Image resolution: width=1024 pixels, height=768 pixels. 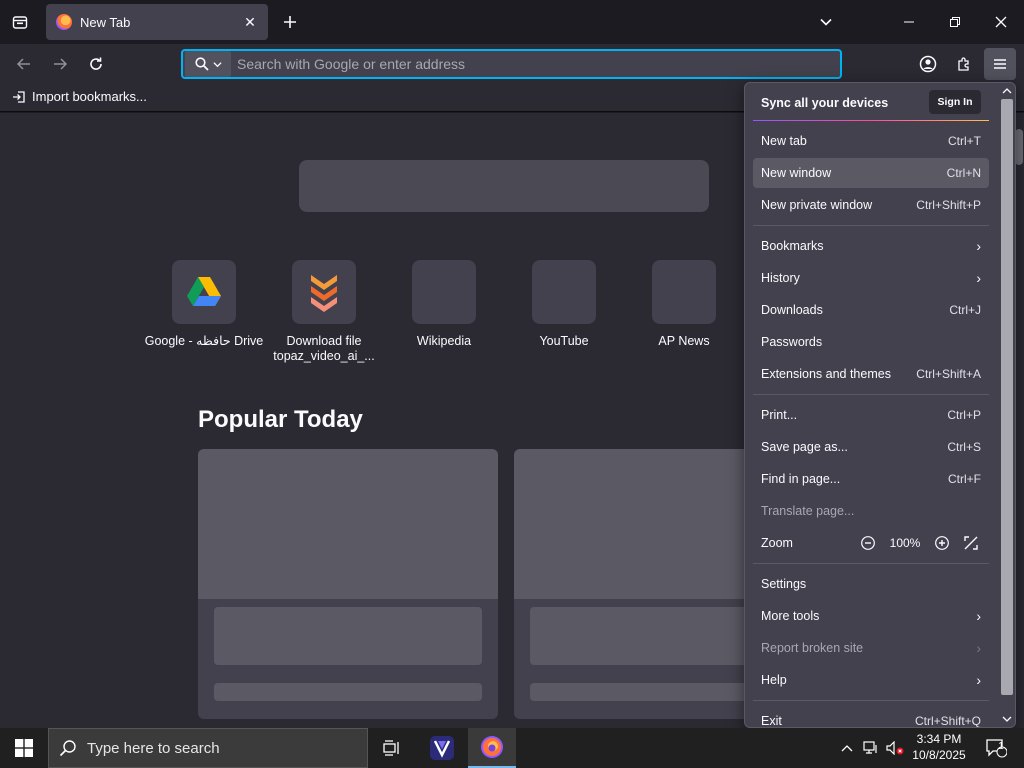 I want to click on minus-circle-icon, so click(x=868, y=543).